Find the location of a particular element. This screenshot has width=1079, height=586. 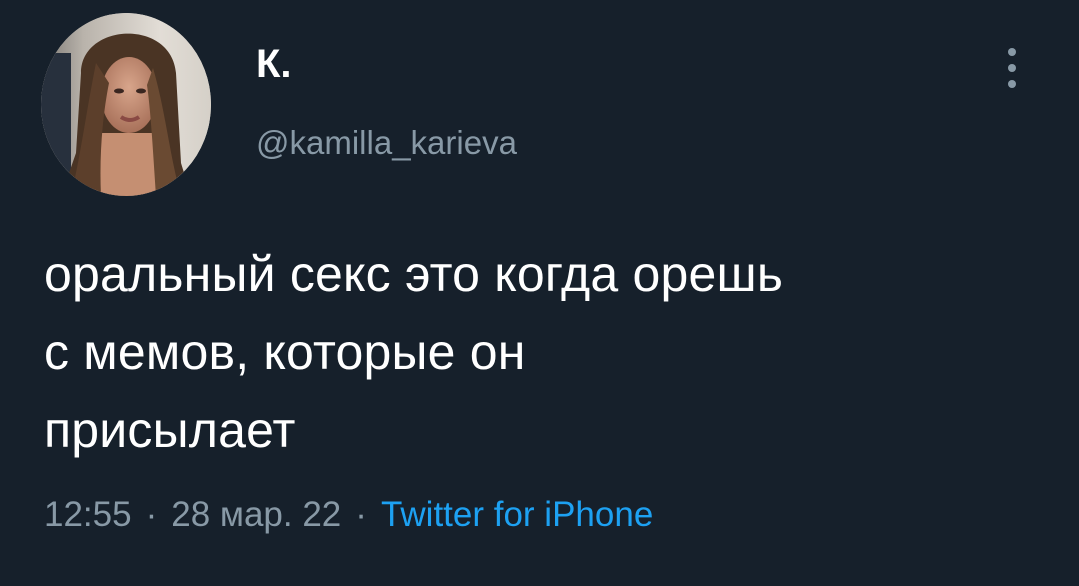

more-vertical-icon is located at coordinates (1012, 68).